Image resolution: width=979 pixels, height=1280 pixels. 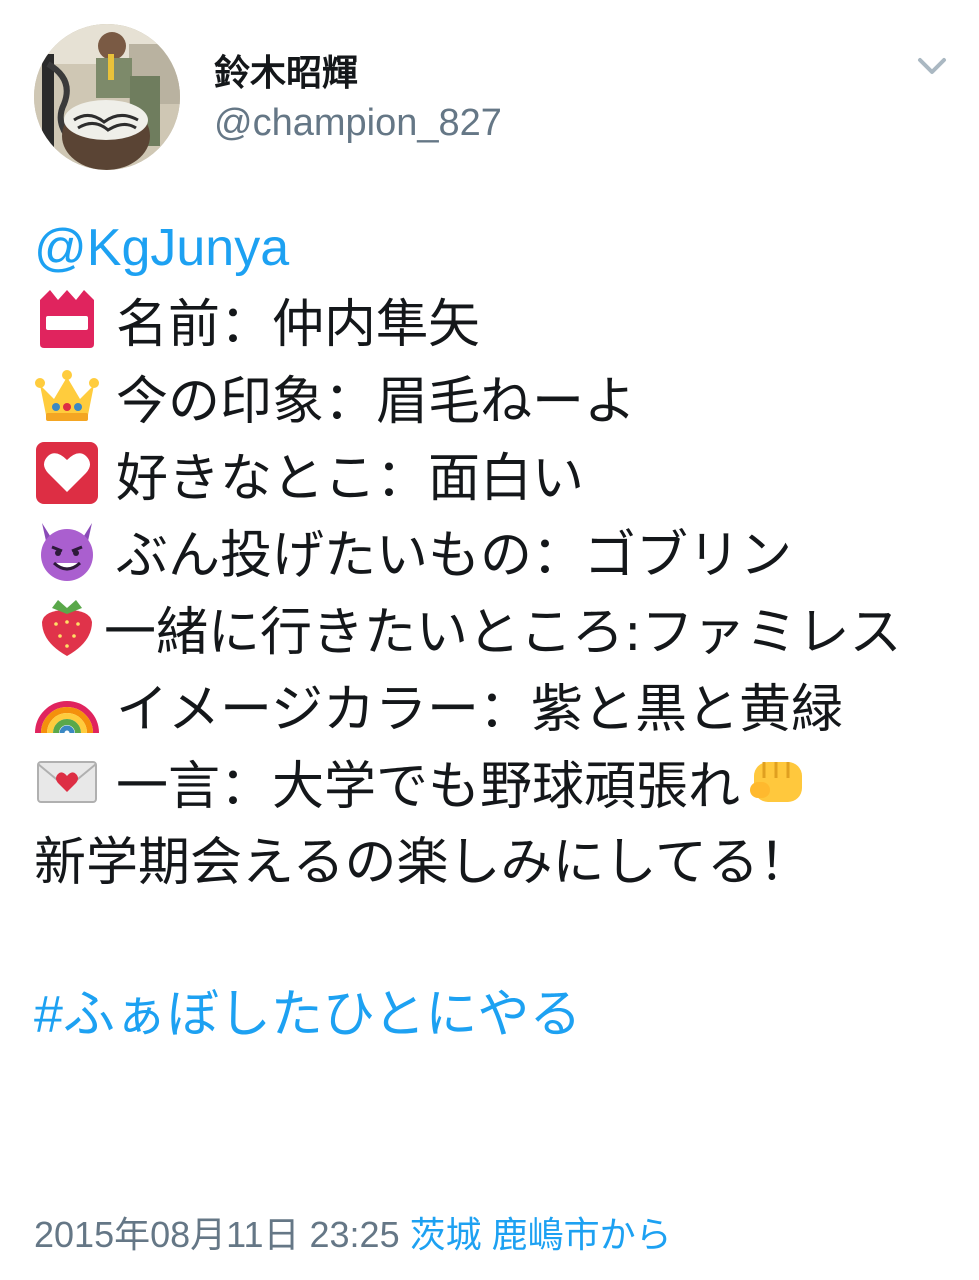 What do you see at coordinates (776, 782) in the screenshot?
I see `fist-icon` at bounding box center [776, 782].